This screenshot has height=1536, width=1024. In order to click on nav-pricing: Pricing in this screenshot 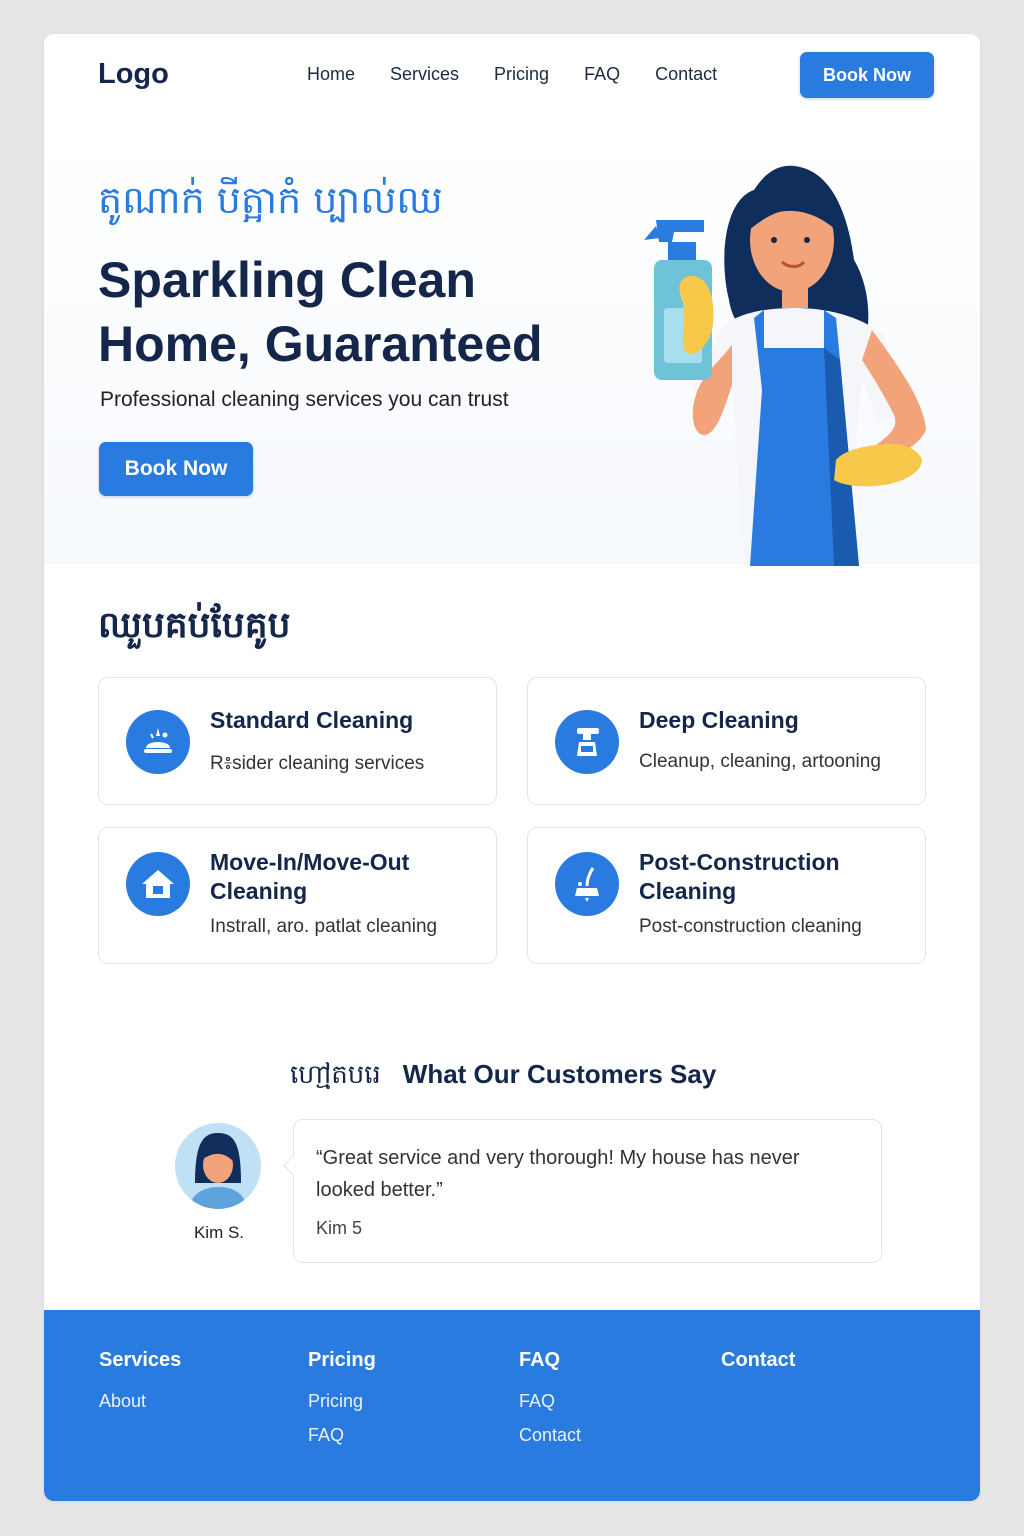, I will do `click(521, 74)`.